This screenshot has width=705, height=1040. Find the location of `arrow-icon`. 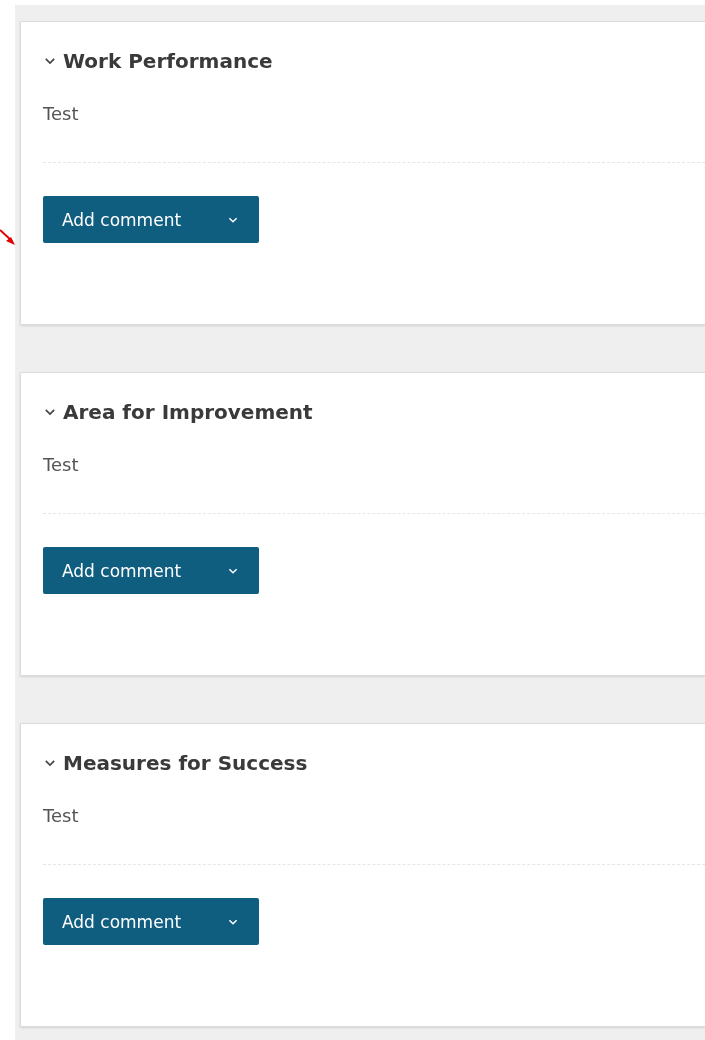

arrow-icon is located at coordinates (8, 237).